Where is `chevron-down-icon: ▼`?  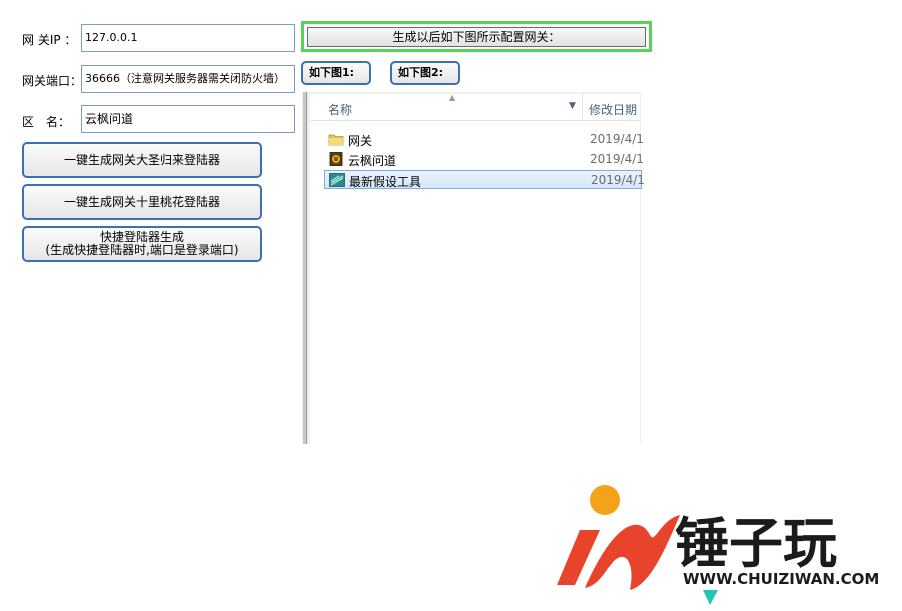
chevron-down-icon: ▼ is located at coordinates (572, 106).